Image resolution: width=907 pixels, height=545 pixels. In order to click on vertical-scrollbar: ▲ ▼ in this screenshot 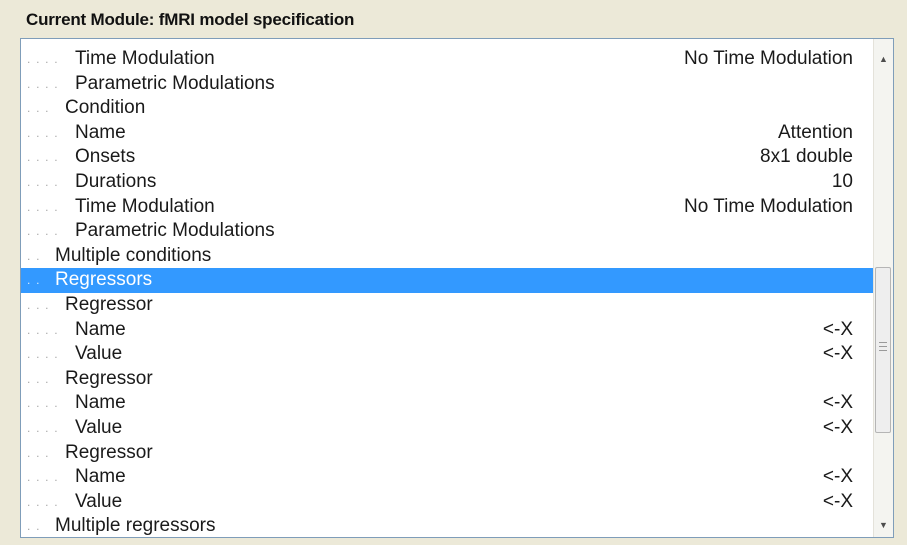, I will do `click(883, 288)`.